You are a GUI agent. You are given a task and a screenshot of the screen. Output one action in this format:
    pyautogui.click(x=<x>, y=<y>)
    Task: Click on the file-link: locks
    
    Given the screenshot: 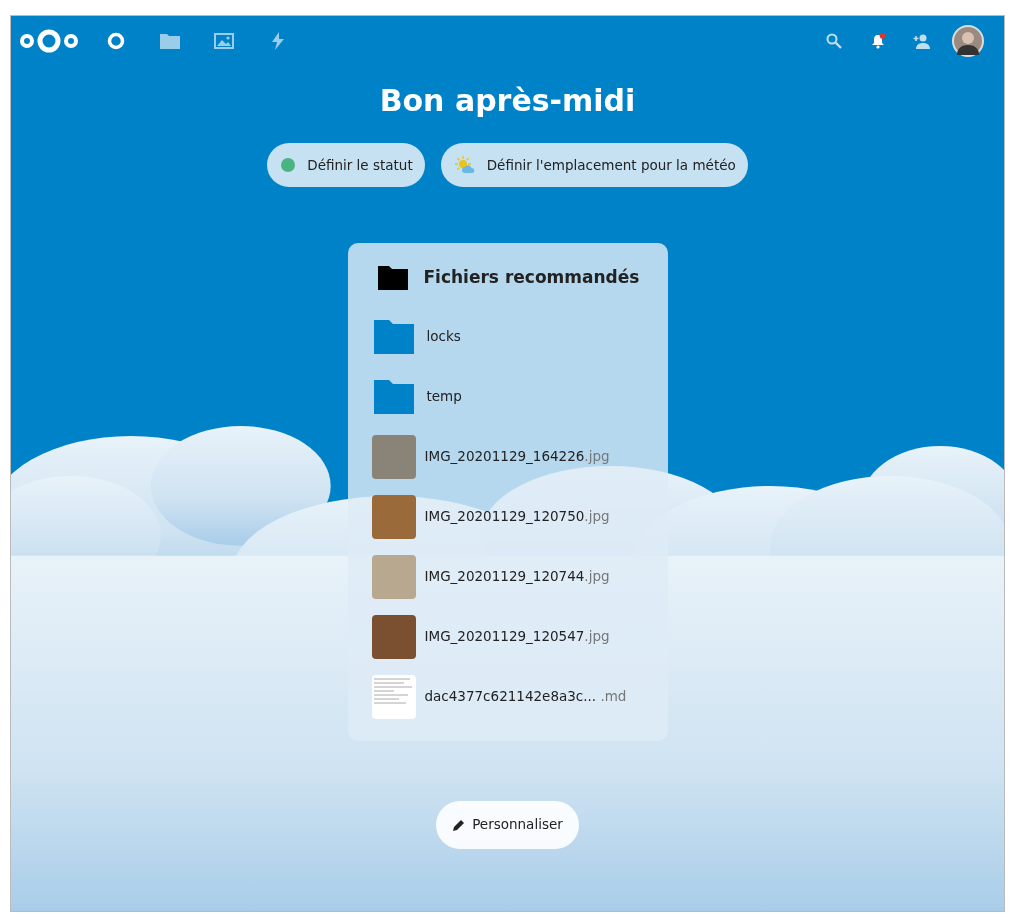 What is the action you would take?
    pyautogui.click(x=443, y=336)
    